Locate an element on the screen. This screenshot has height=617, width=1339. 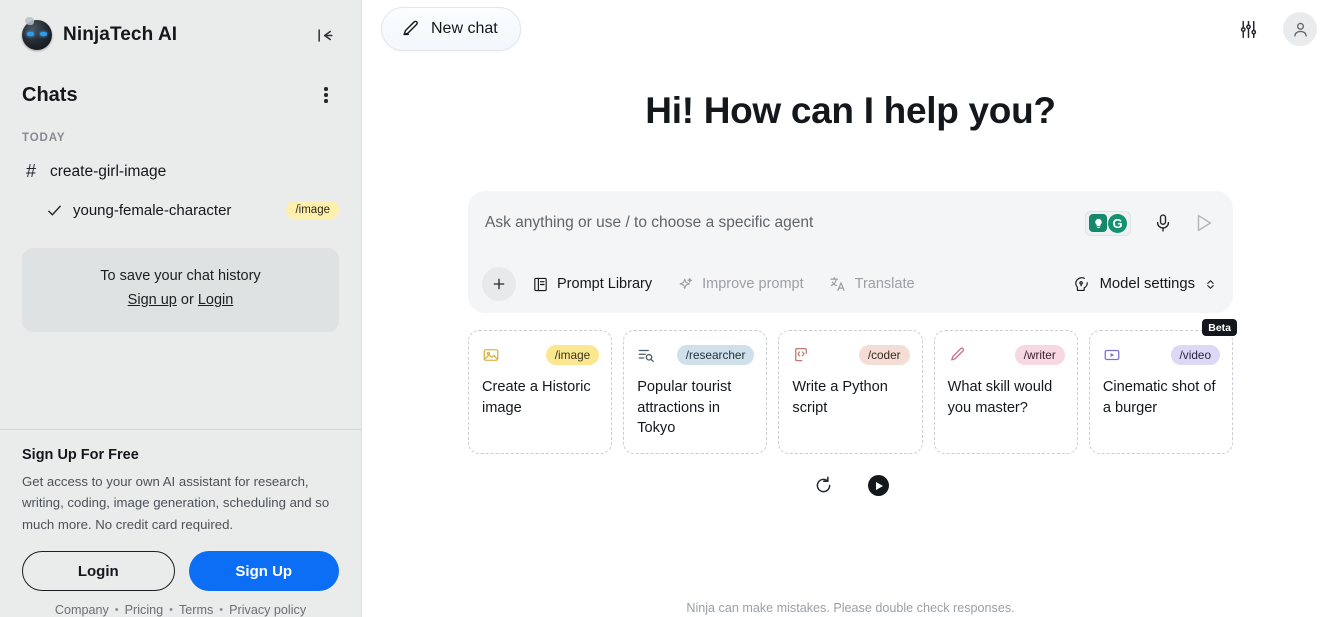
chats-title: Chats is located at coordinates (50, 94).